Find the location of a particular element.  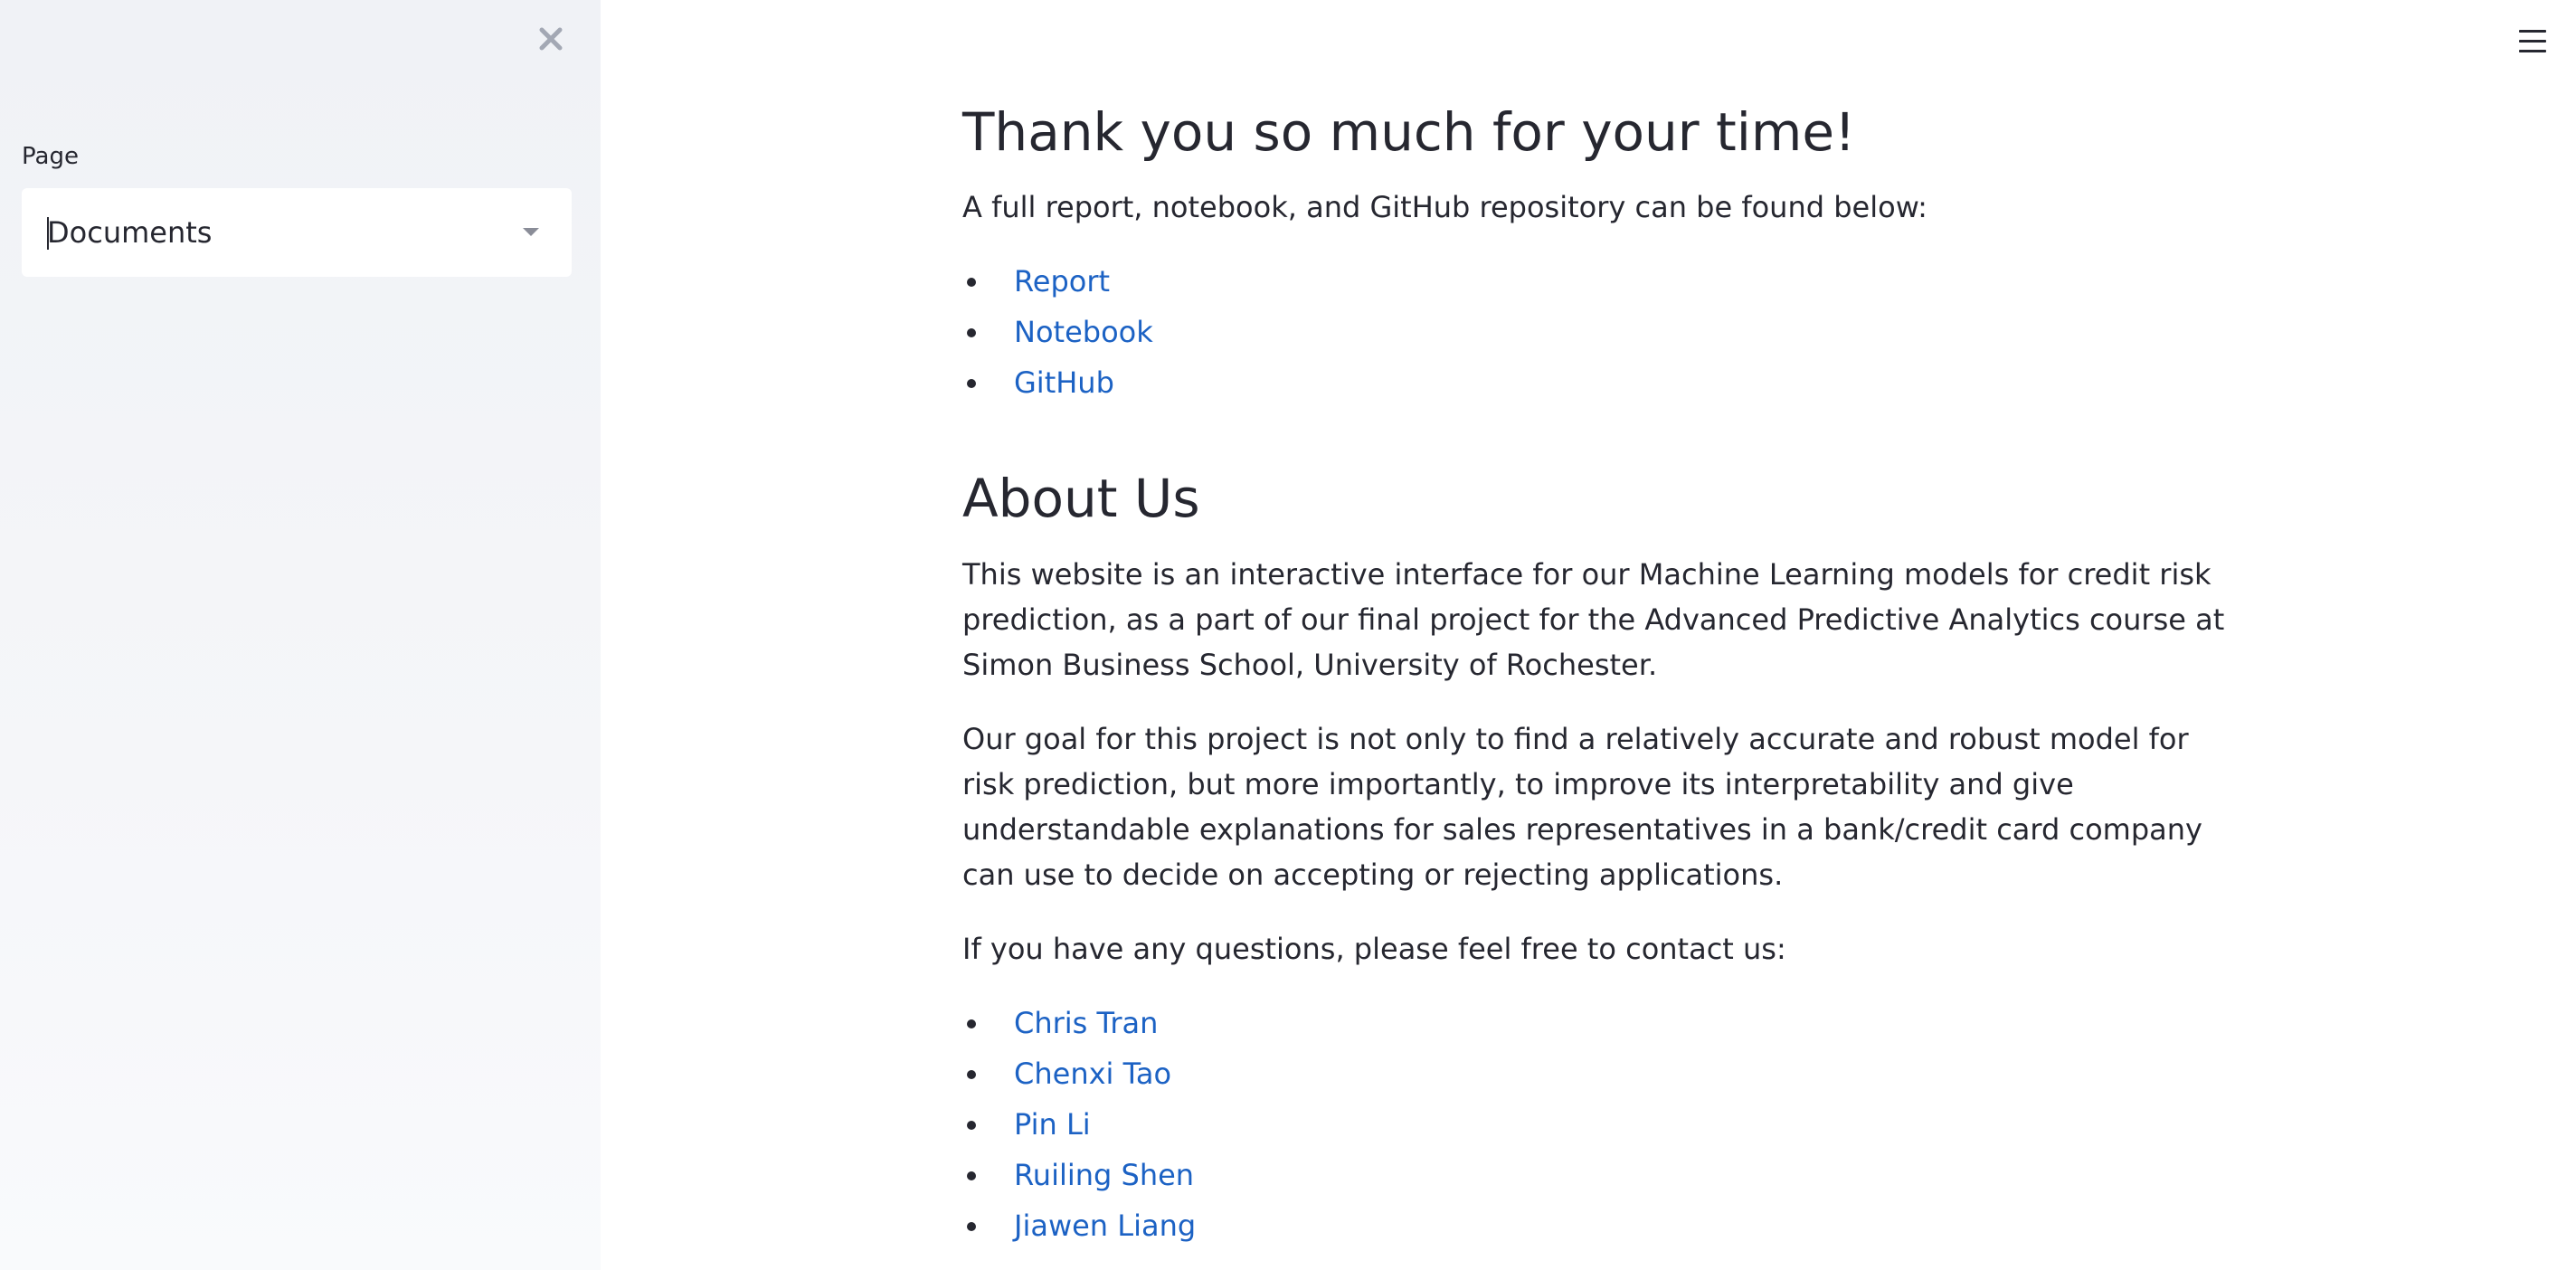

close-icon is located at coordinates (551, 39).